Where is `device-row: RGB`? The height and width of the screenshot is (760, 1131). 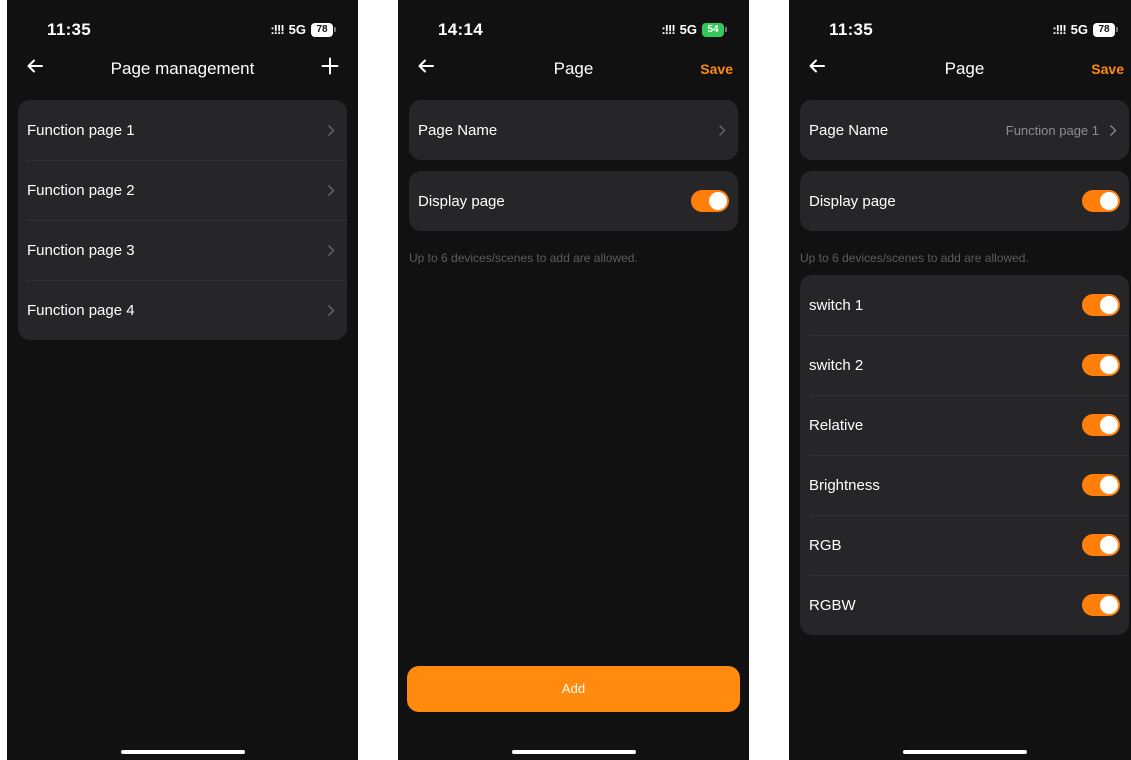
device-row: RGB is located at coordinates (964, 545).